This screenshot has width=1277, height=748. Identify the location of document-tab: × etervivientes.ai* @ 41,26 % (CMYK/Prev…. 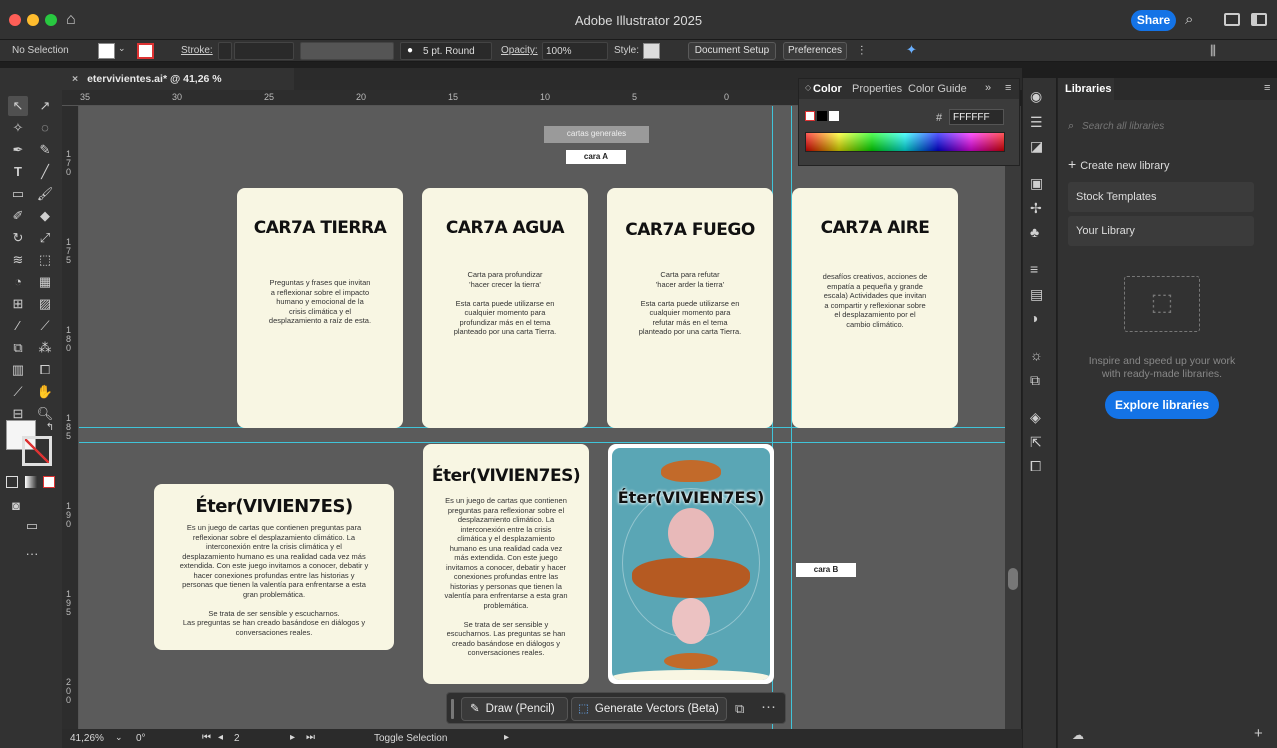
(178, 87).